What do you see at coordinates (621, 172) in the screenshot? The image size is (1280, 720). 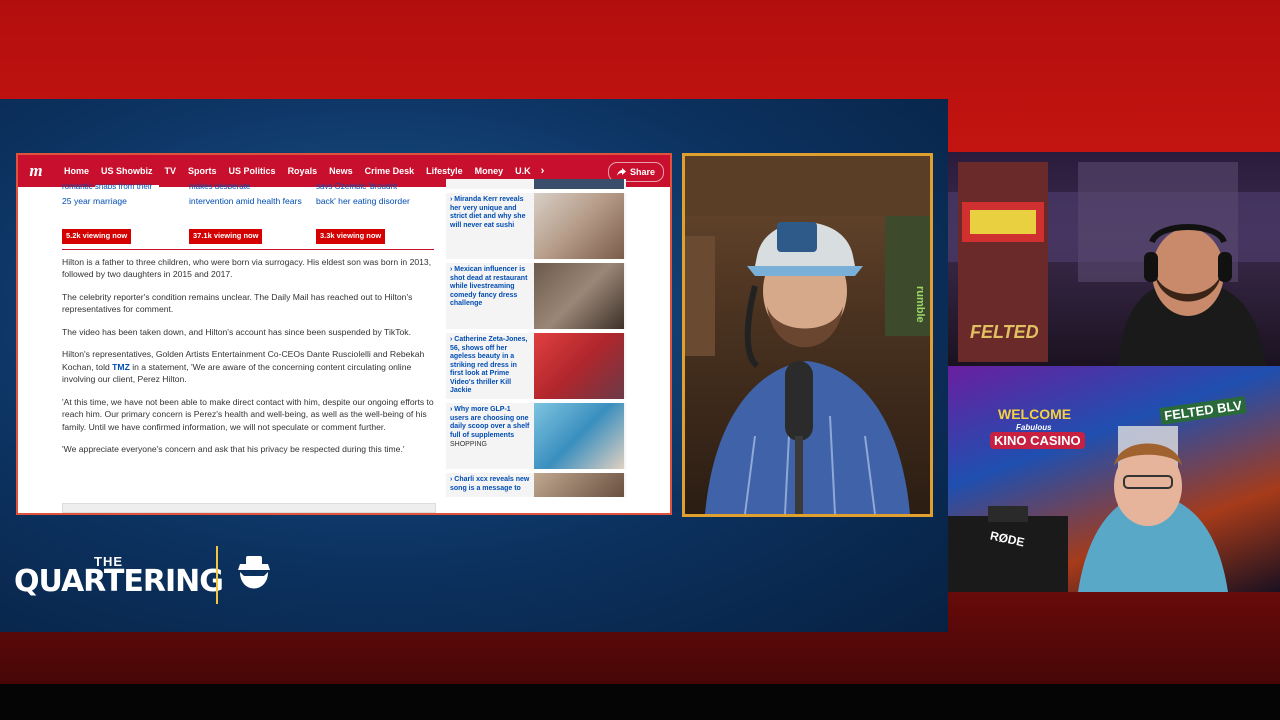 I see `share-icon` at bounding box center [621, 172].